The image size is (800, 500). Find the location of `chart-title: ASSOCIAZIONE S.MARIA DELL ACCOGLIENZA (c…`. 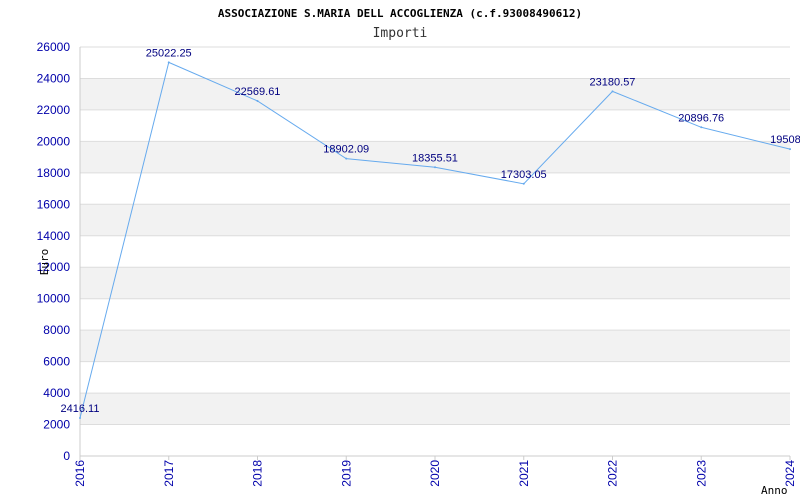

chart-title: ASSOCIAZIONE S.MARIA DELL ACCOGLIENZA (c… is located at coordinates (400, 13).